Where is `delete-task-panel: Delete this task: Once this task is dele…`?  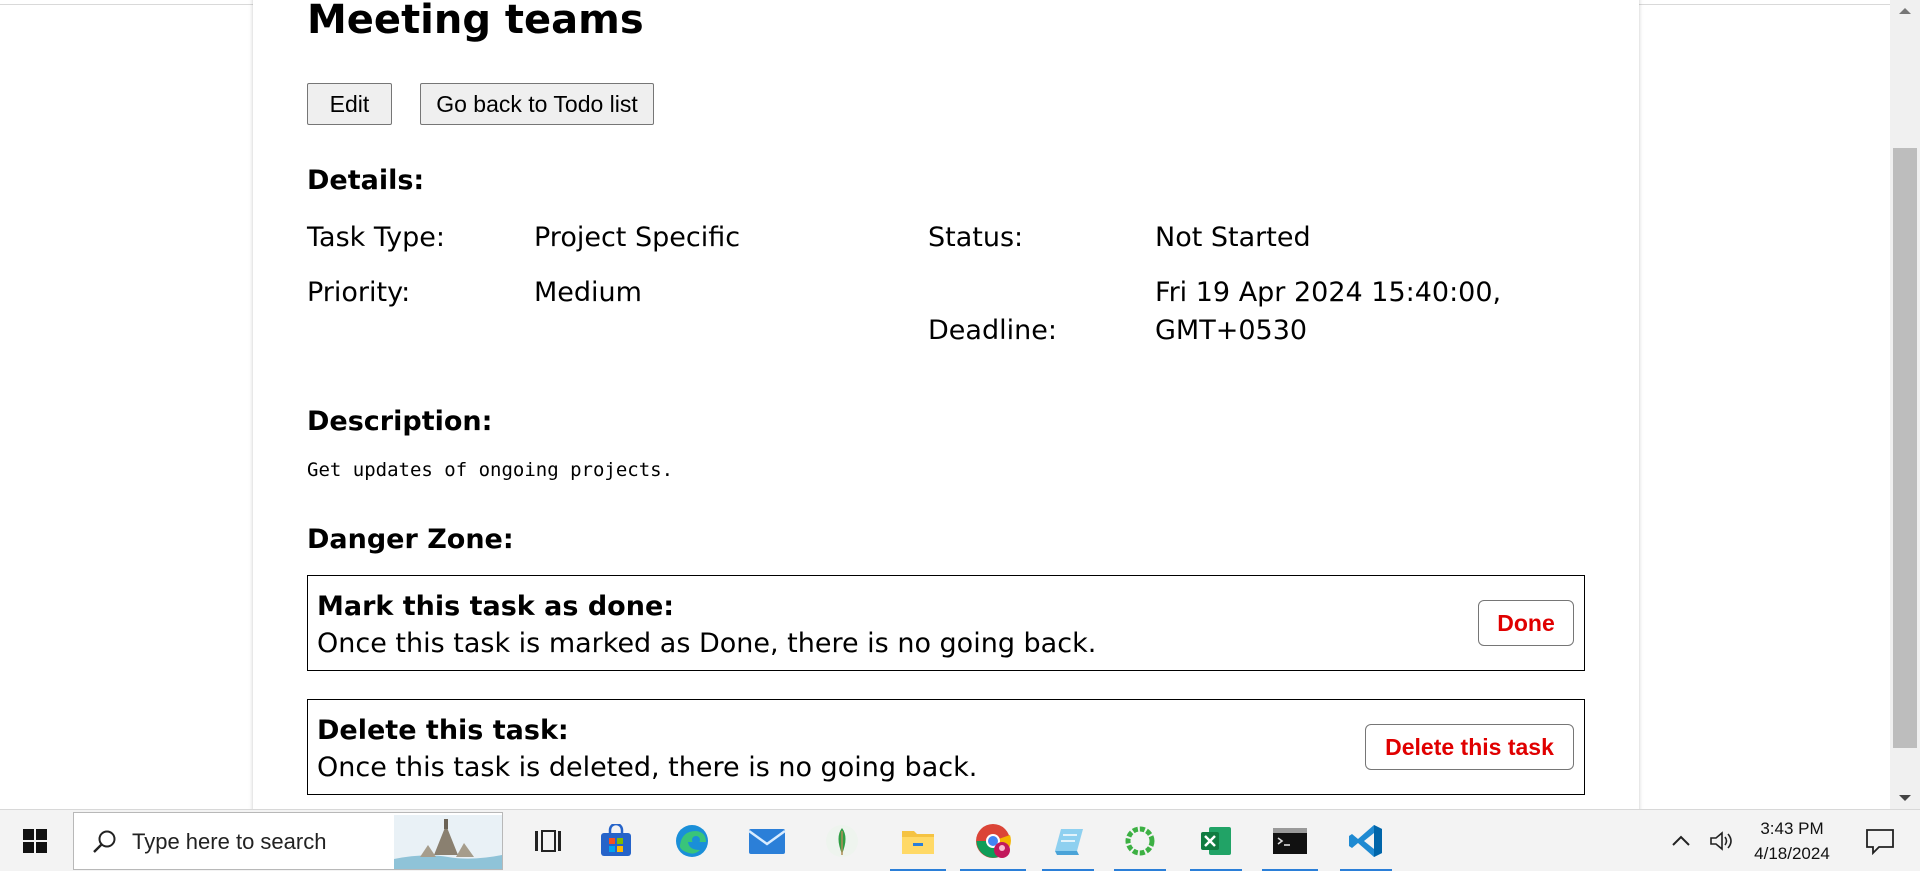 delete-task-panel: Delete this task: Once this task is dele… is located at coordinates (946, 747).